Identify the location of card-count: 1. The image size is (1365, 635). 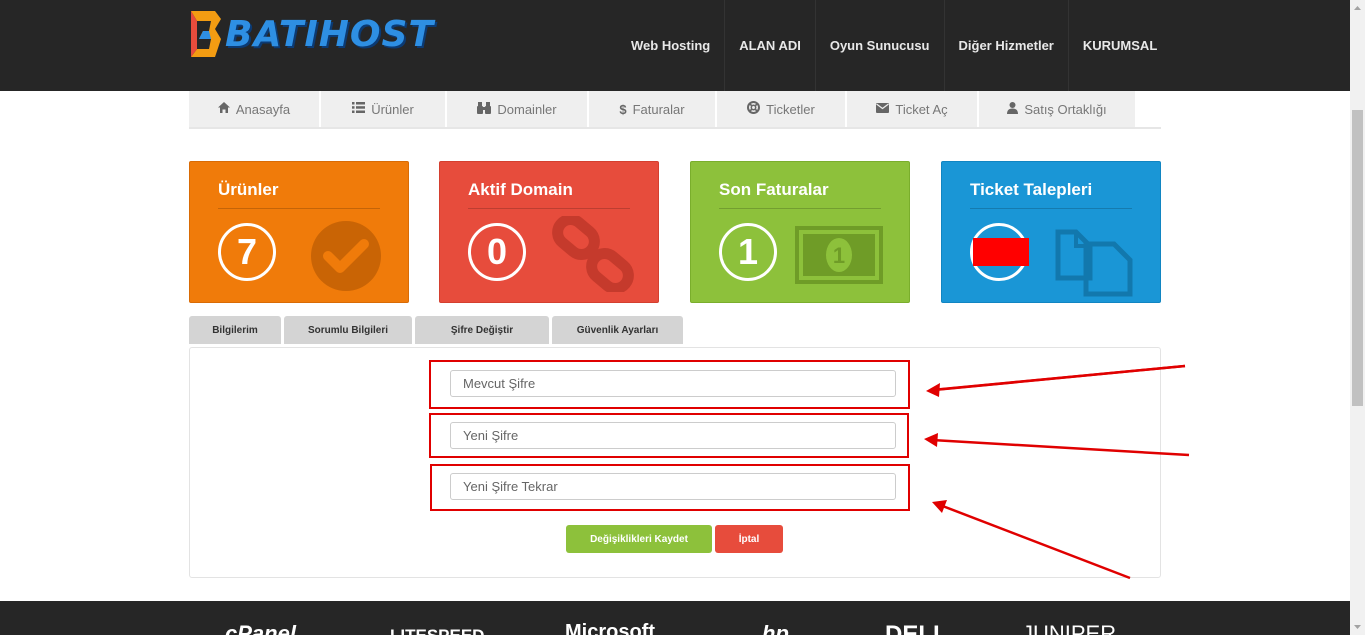
(748, 252).